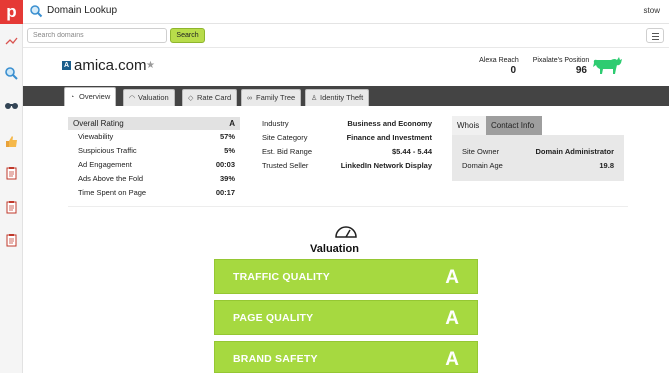 The height and width of the screenshot is (373, 669). What do you see at coordinates (225, 192) in the screenshot?
I see `stat-value: 00:17` at bounding box center [225, 192].